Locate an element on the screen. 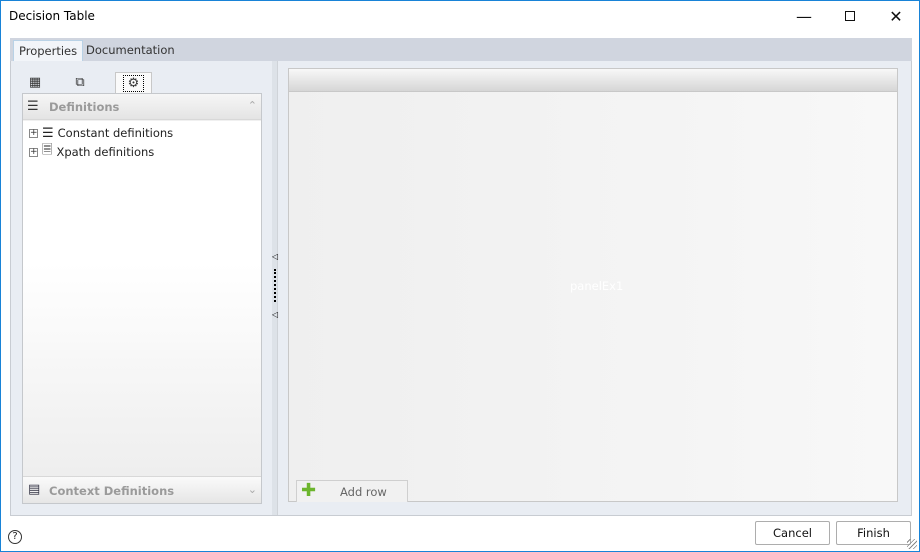 The height and width of the screenshot is (552, 920). close-icon: ✕ is located at coordinates (896, 16).